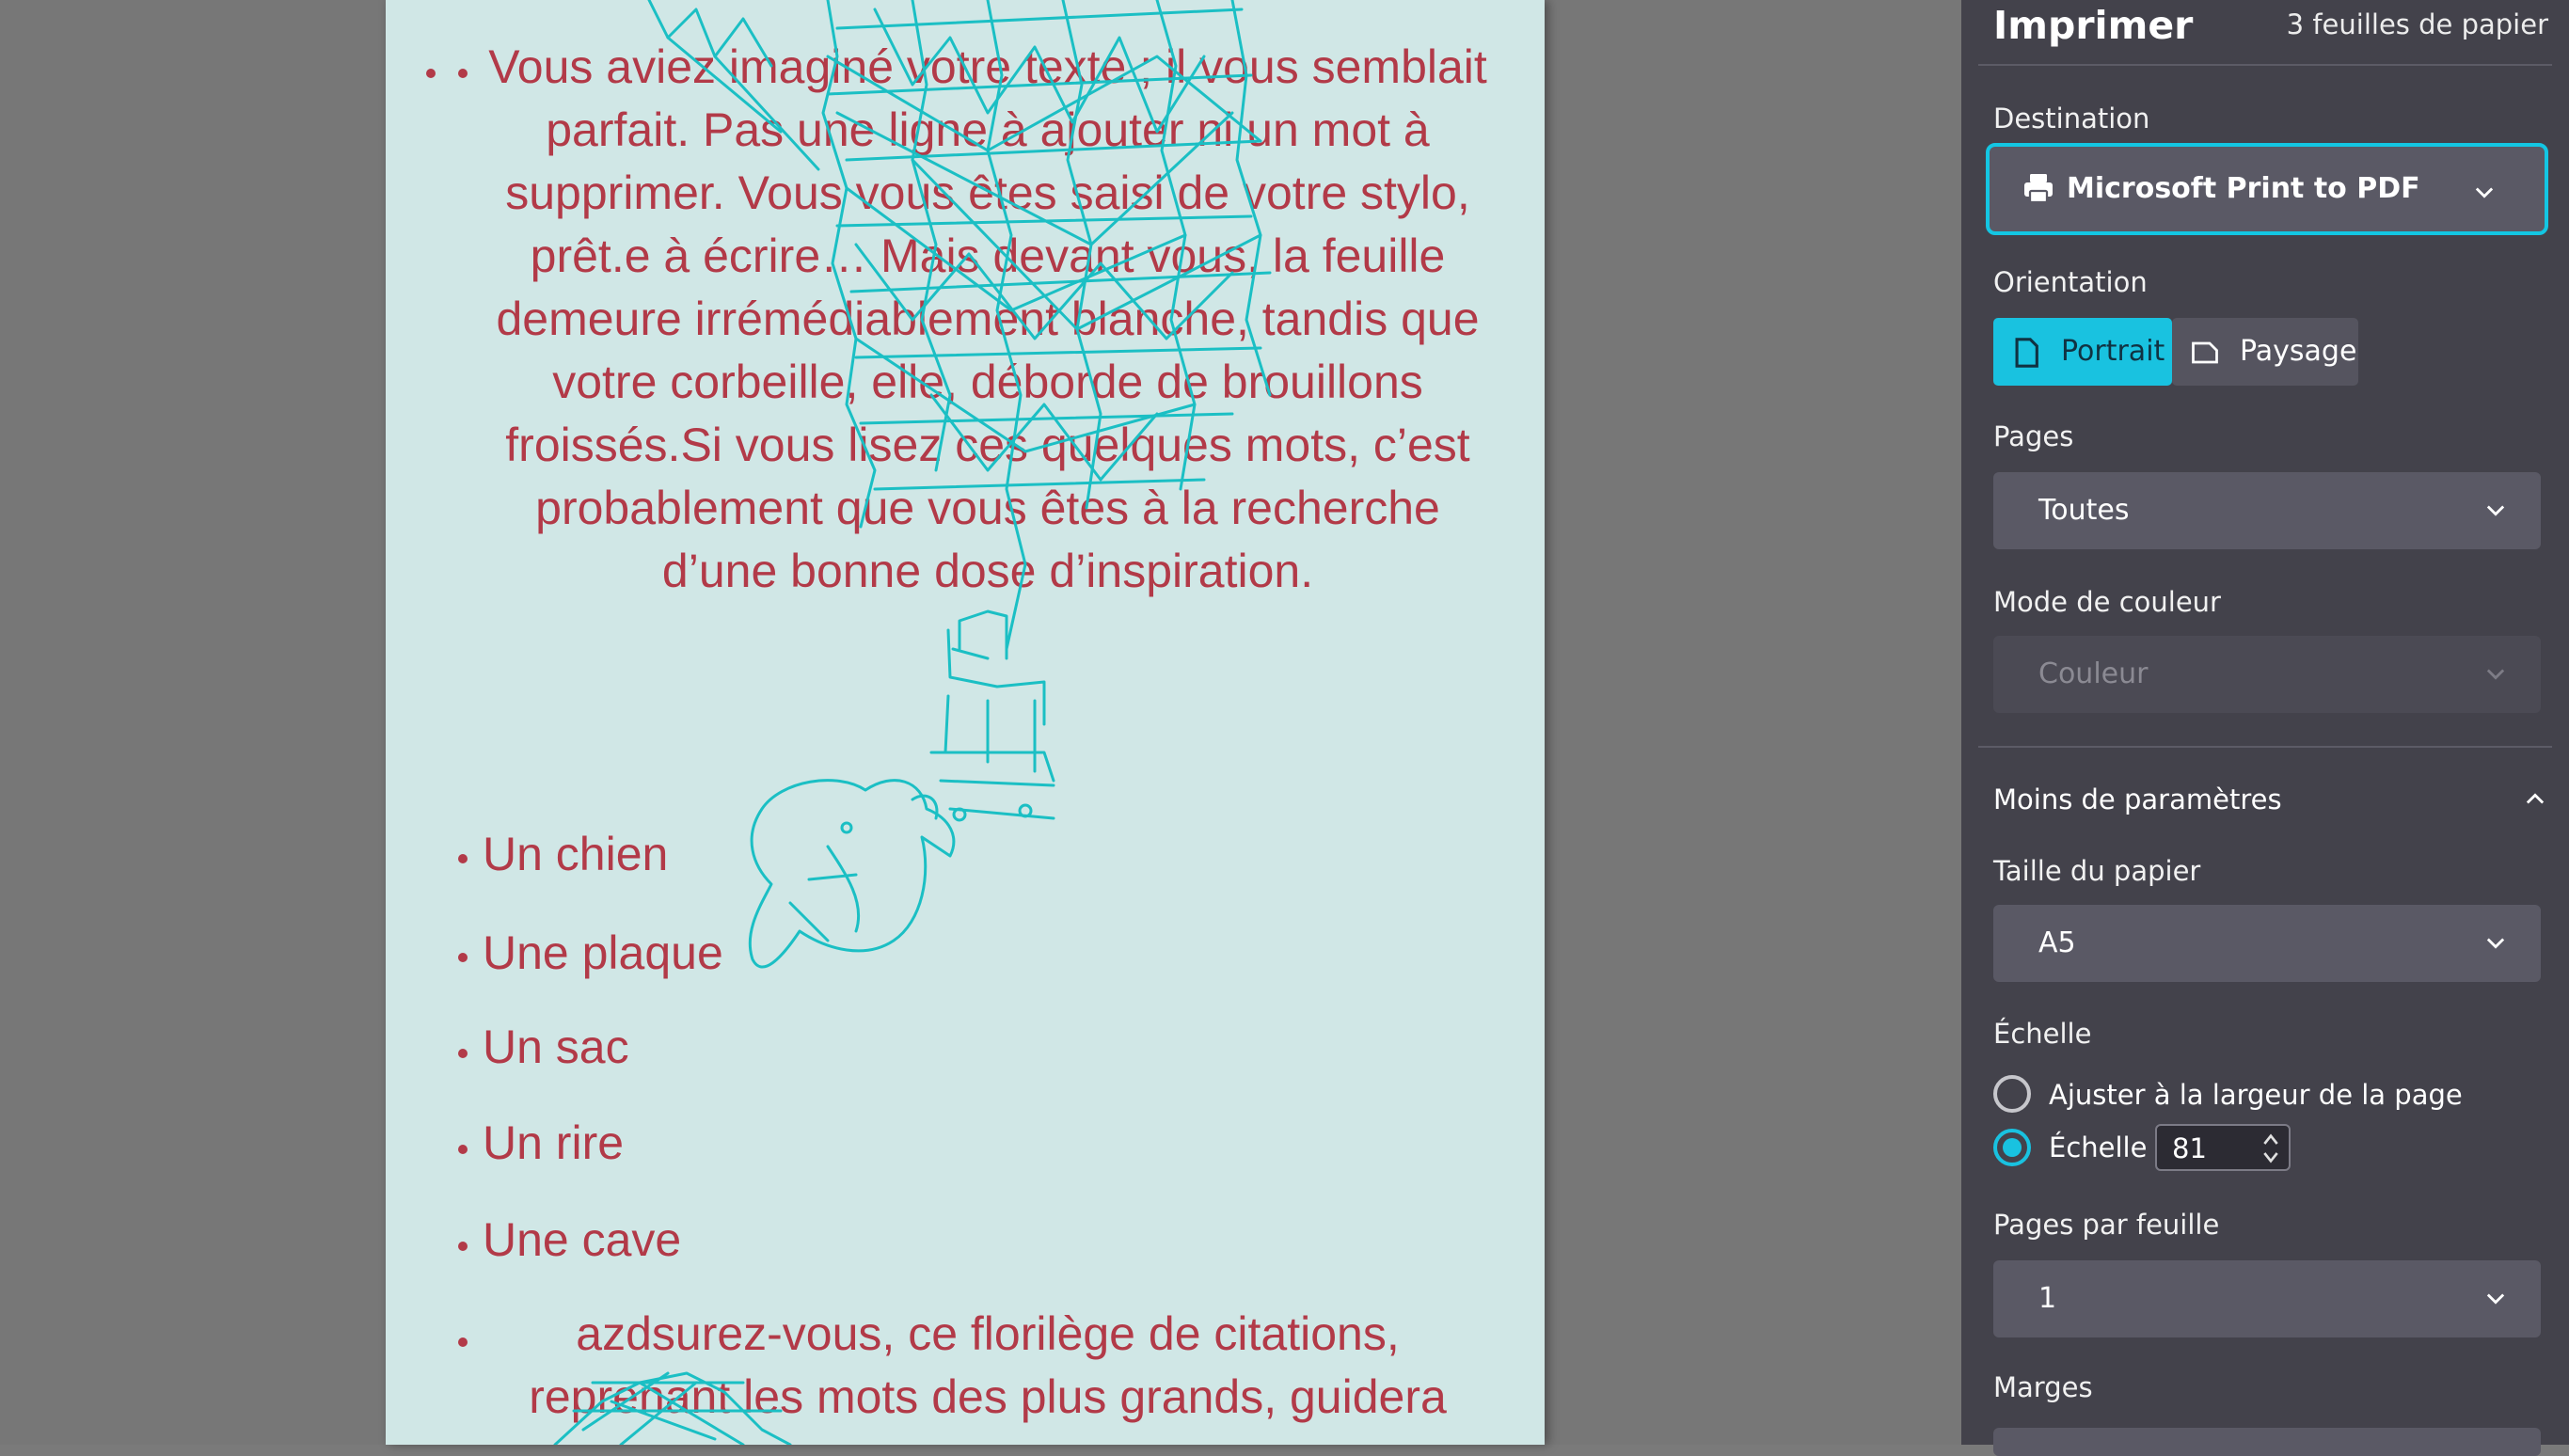  I want to click on pages-value: Toutes, so click(2084, 510).